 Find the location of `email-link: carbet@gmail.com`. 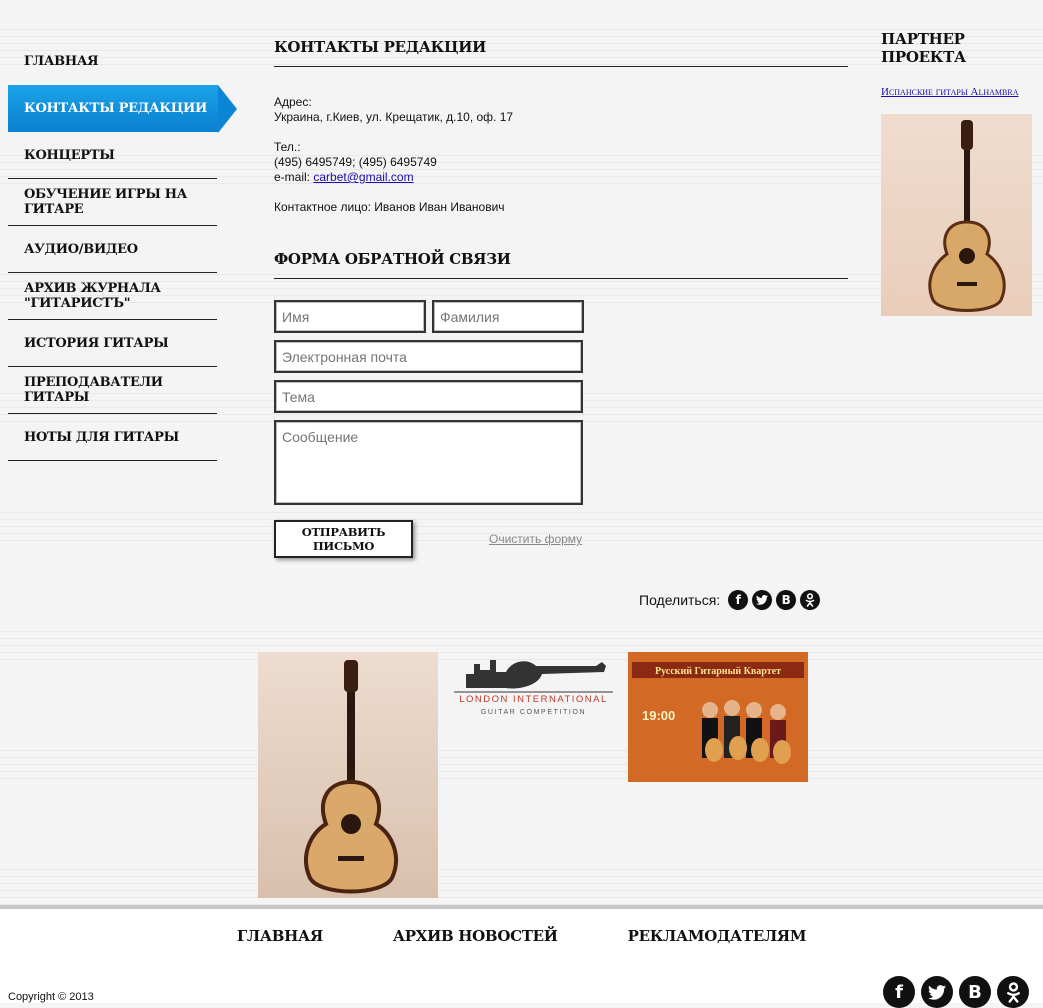

email-link: carbet@gmail.com is located at coordinates (363, 177).